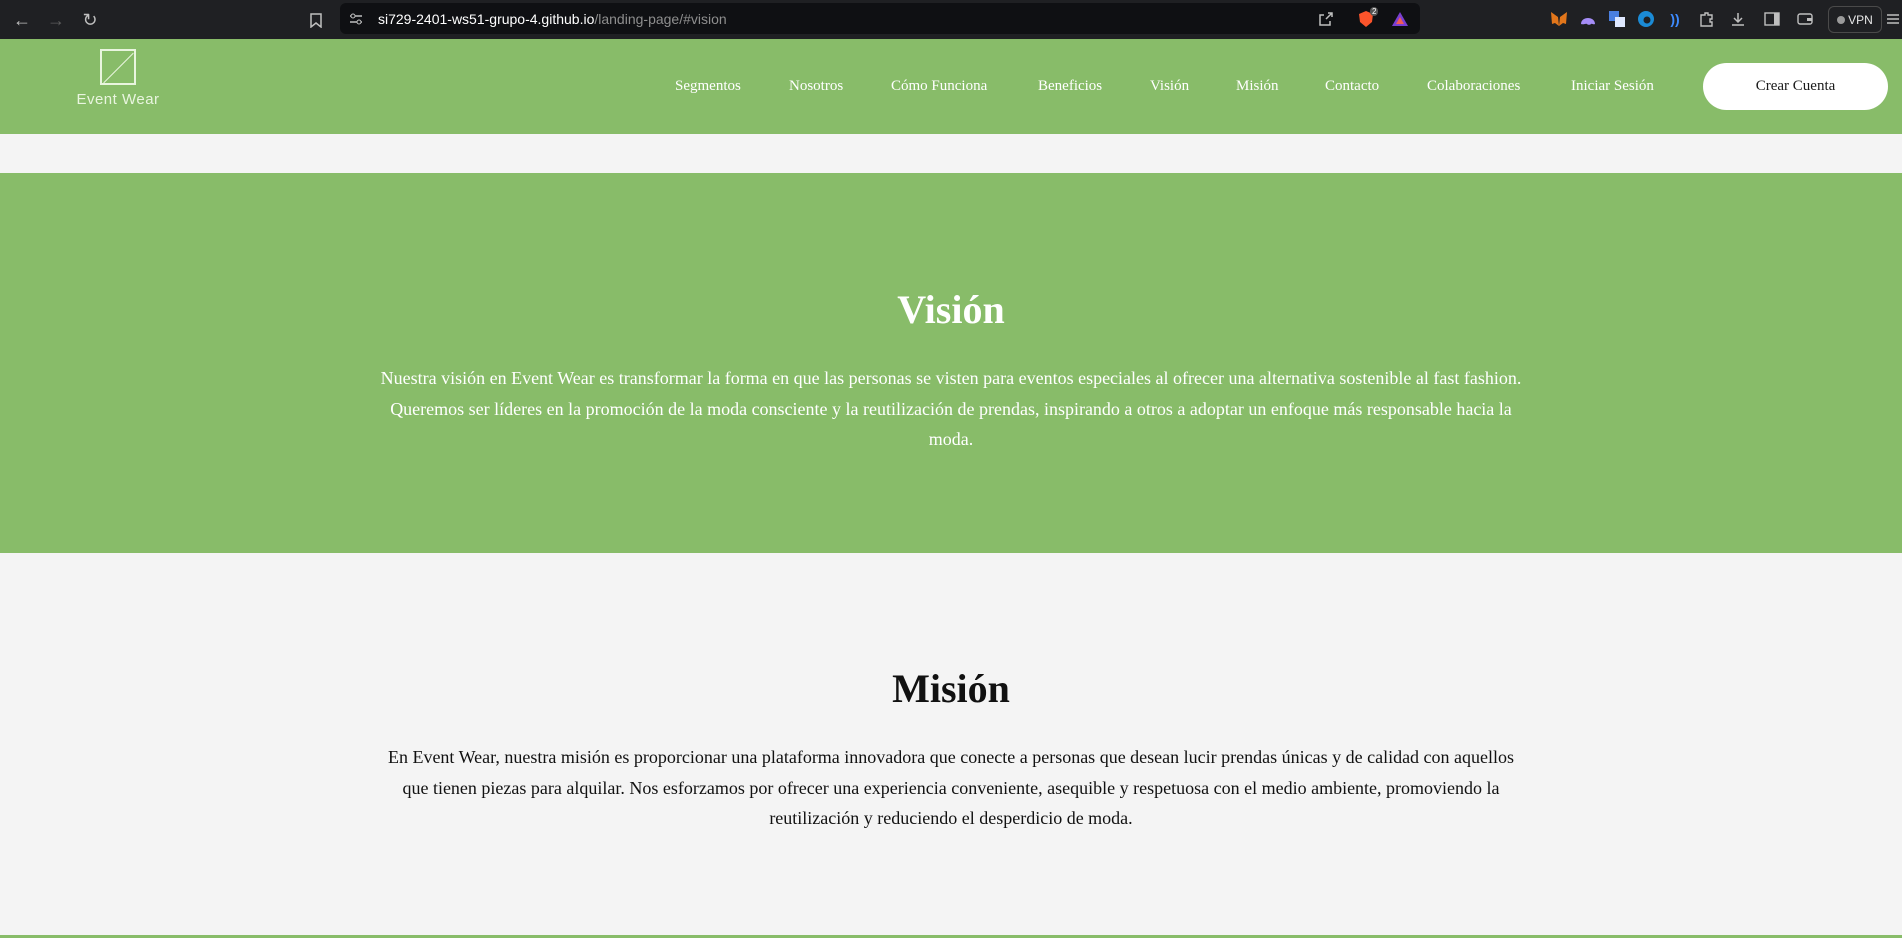  Describe the element at coordinates (1795, 86) in the screenshot. I see `crear-cuenta-button: Crear Cuenta` at that location.